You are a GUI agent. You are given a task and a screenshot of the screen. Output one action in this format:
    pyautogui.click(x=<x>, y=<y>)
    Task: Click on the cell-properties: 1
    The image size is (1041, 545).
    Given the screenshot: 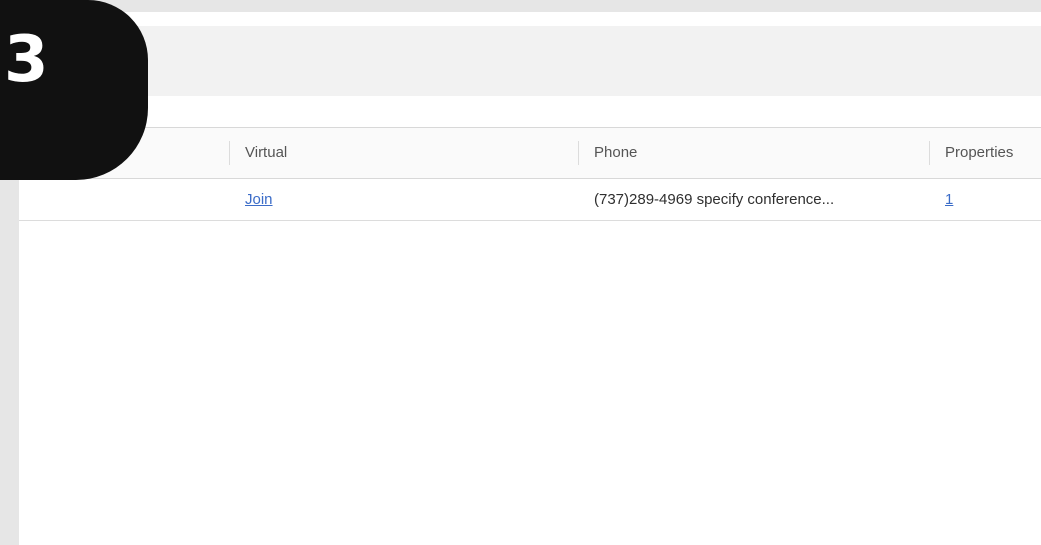 What is the action you would take?
    pyautogui.click(x=949, y=199)
    